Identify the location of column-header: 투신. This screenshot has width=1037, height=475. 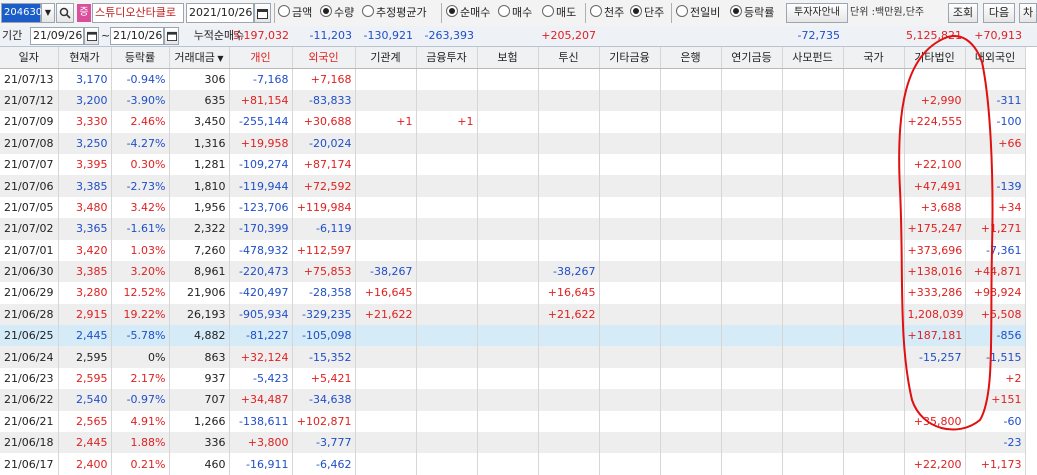
(569, 58).